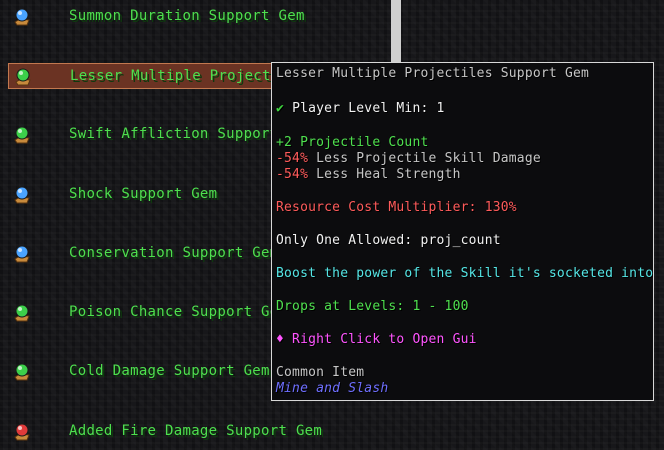  I want to click on list-item-label: Added Fire Damage Support Gem, so click(196, 431).